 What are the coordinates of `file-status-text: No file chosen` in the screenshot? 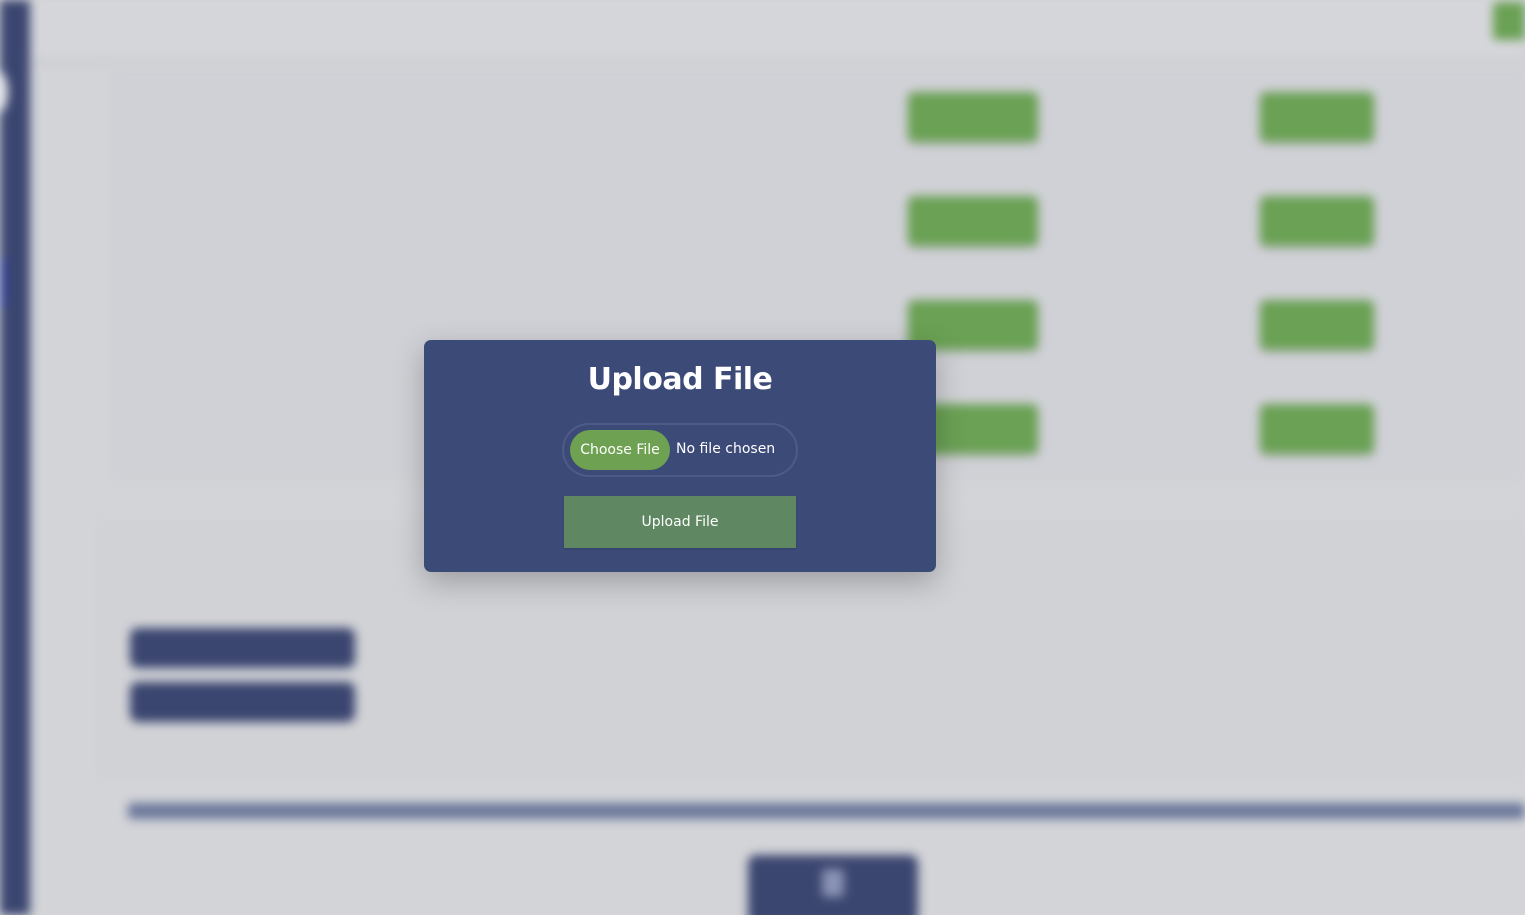 It's located at (726, 449).